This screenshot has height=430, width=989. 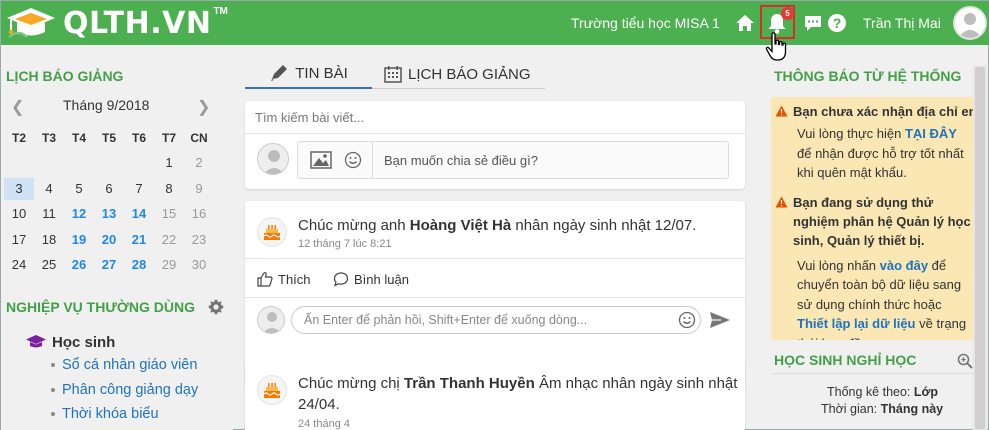 What do you see at coordinates (79, 189) in the screenshot?
I see `calendar-day: 5` at bounding box center [79, 189].